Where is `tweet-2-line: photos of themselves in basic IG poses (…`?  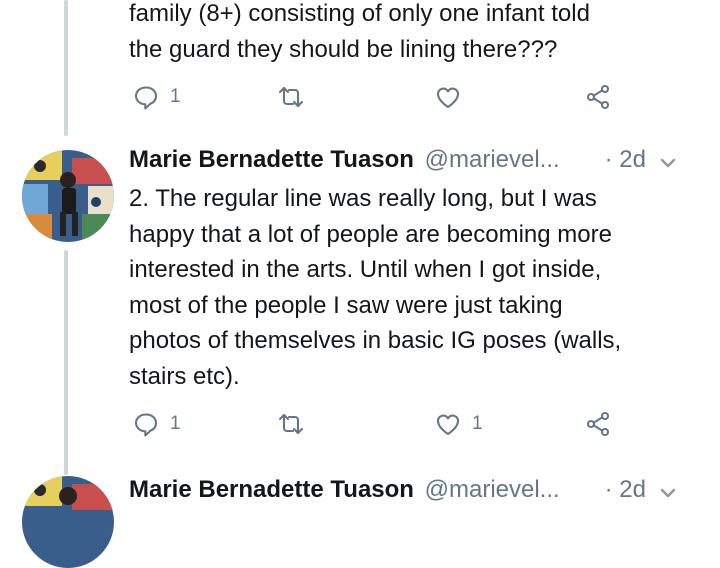 tweet-2-line: photos of themselves in basic IG poses (… is located at coordinates (375, 340).